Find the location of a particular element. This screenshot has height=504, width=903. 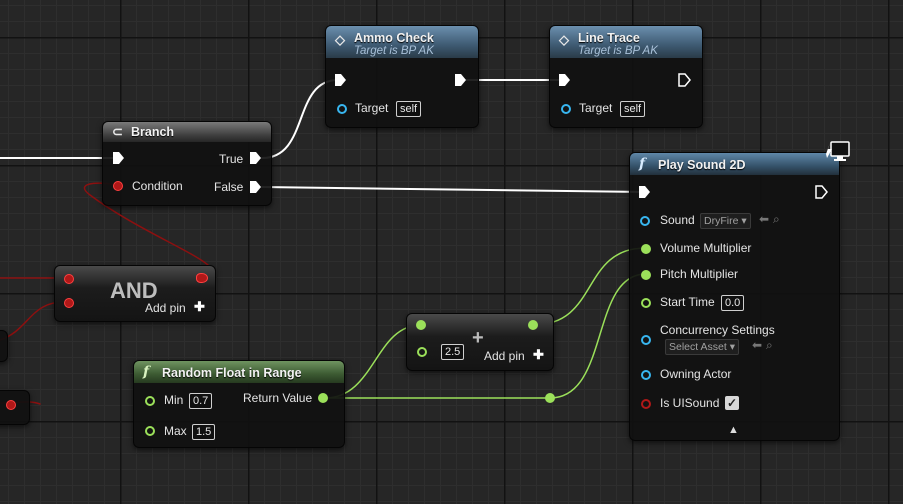

random-float-max-value: 1.5 is located at coordinates (204, 432).